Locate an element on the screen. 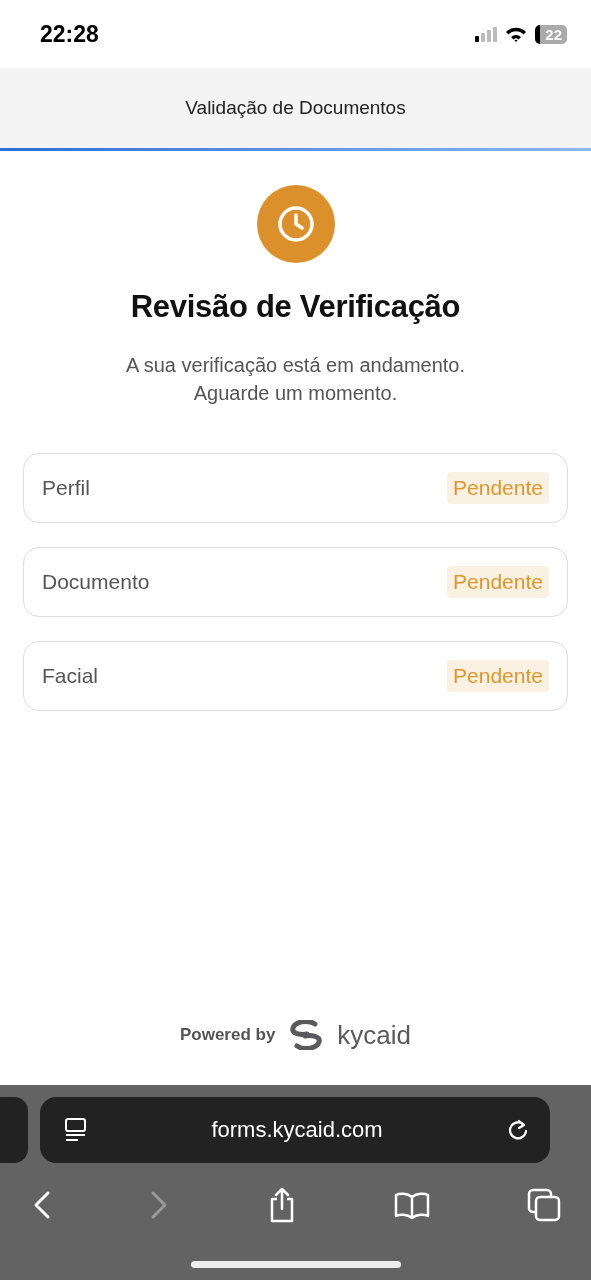 The image size is (591, 1280). address-bar: forms.kycaid.com is located at coordinates (295, 1130).